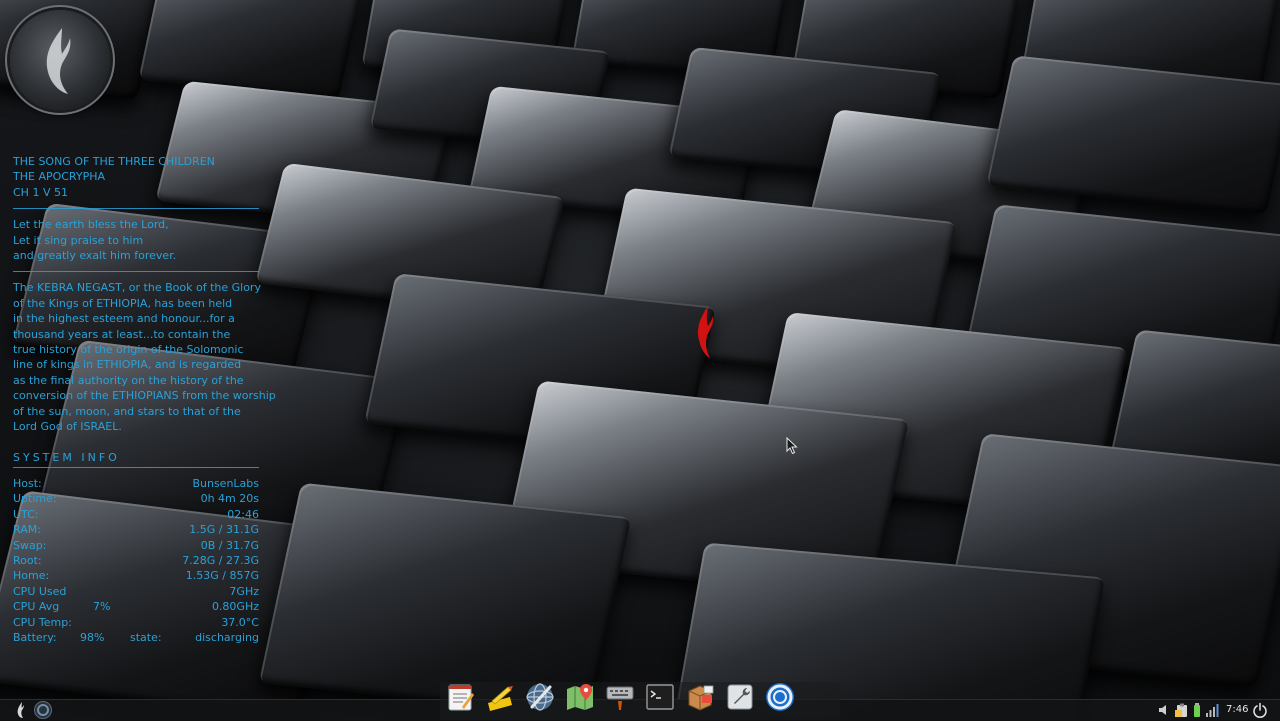 The height and width of the screenshot is (721, 1280). Describe the element at coordinates (220, 560) in the screenshot. I see `system-value: 7.28G / 27.3G` at that location.